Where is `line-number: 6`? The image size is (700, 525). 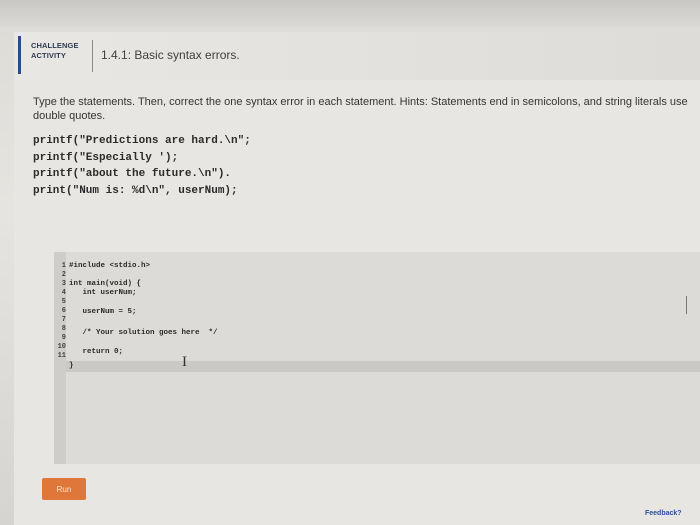
line-number: 6 is located at coordinates (63, 311).